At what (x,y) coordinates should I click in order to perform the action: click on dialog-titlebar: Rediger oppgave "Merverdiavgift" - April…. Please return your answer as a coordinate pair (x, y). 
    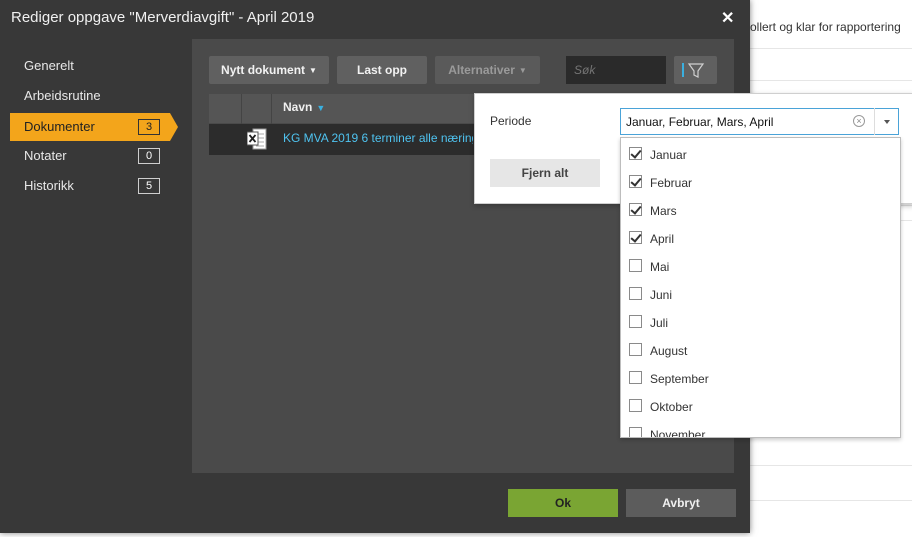
    Looking at the image, I should click on (375, 18).